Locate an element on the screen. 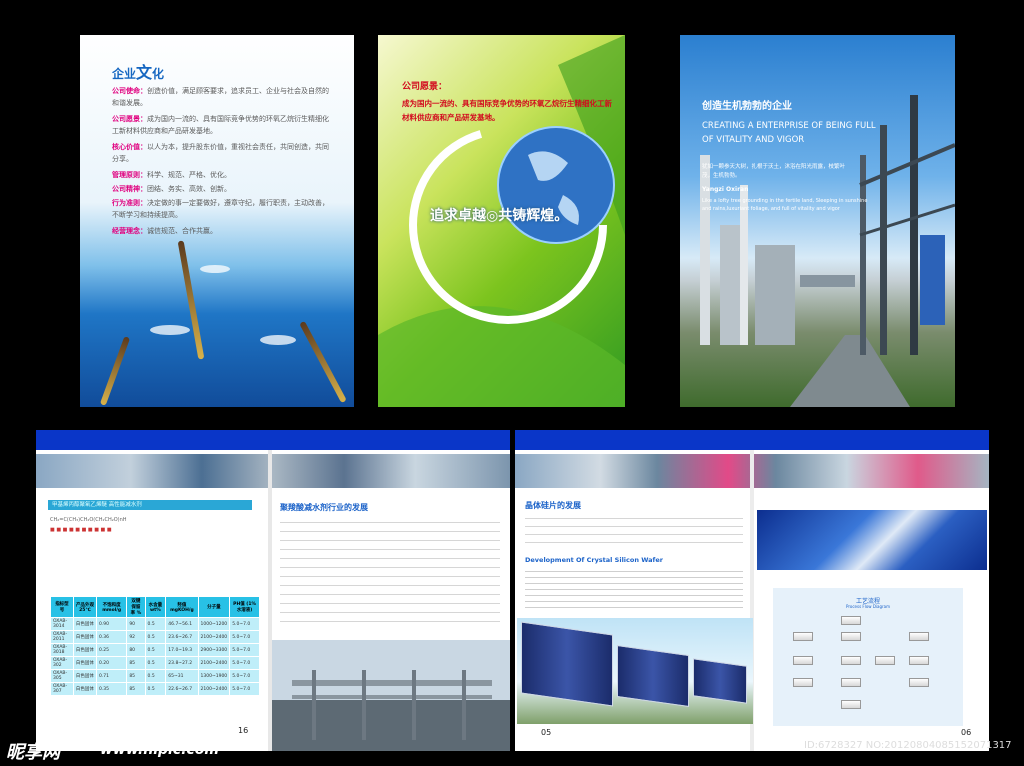 The image size is (1024, 766). culture-item: 核心价值：以人为本，提升股东价值，重视社会责任，共同创造，共同分享。 is located at coordinates (223, 153).